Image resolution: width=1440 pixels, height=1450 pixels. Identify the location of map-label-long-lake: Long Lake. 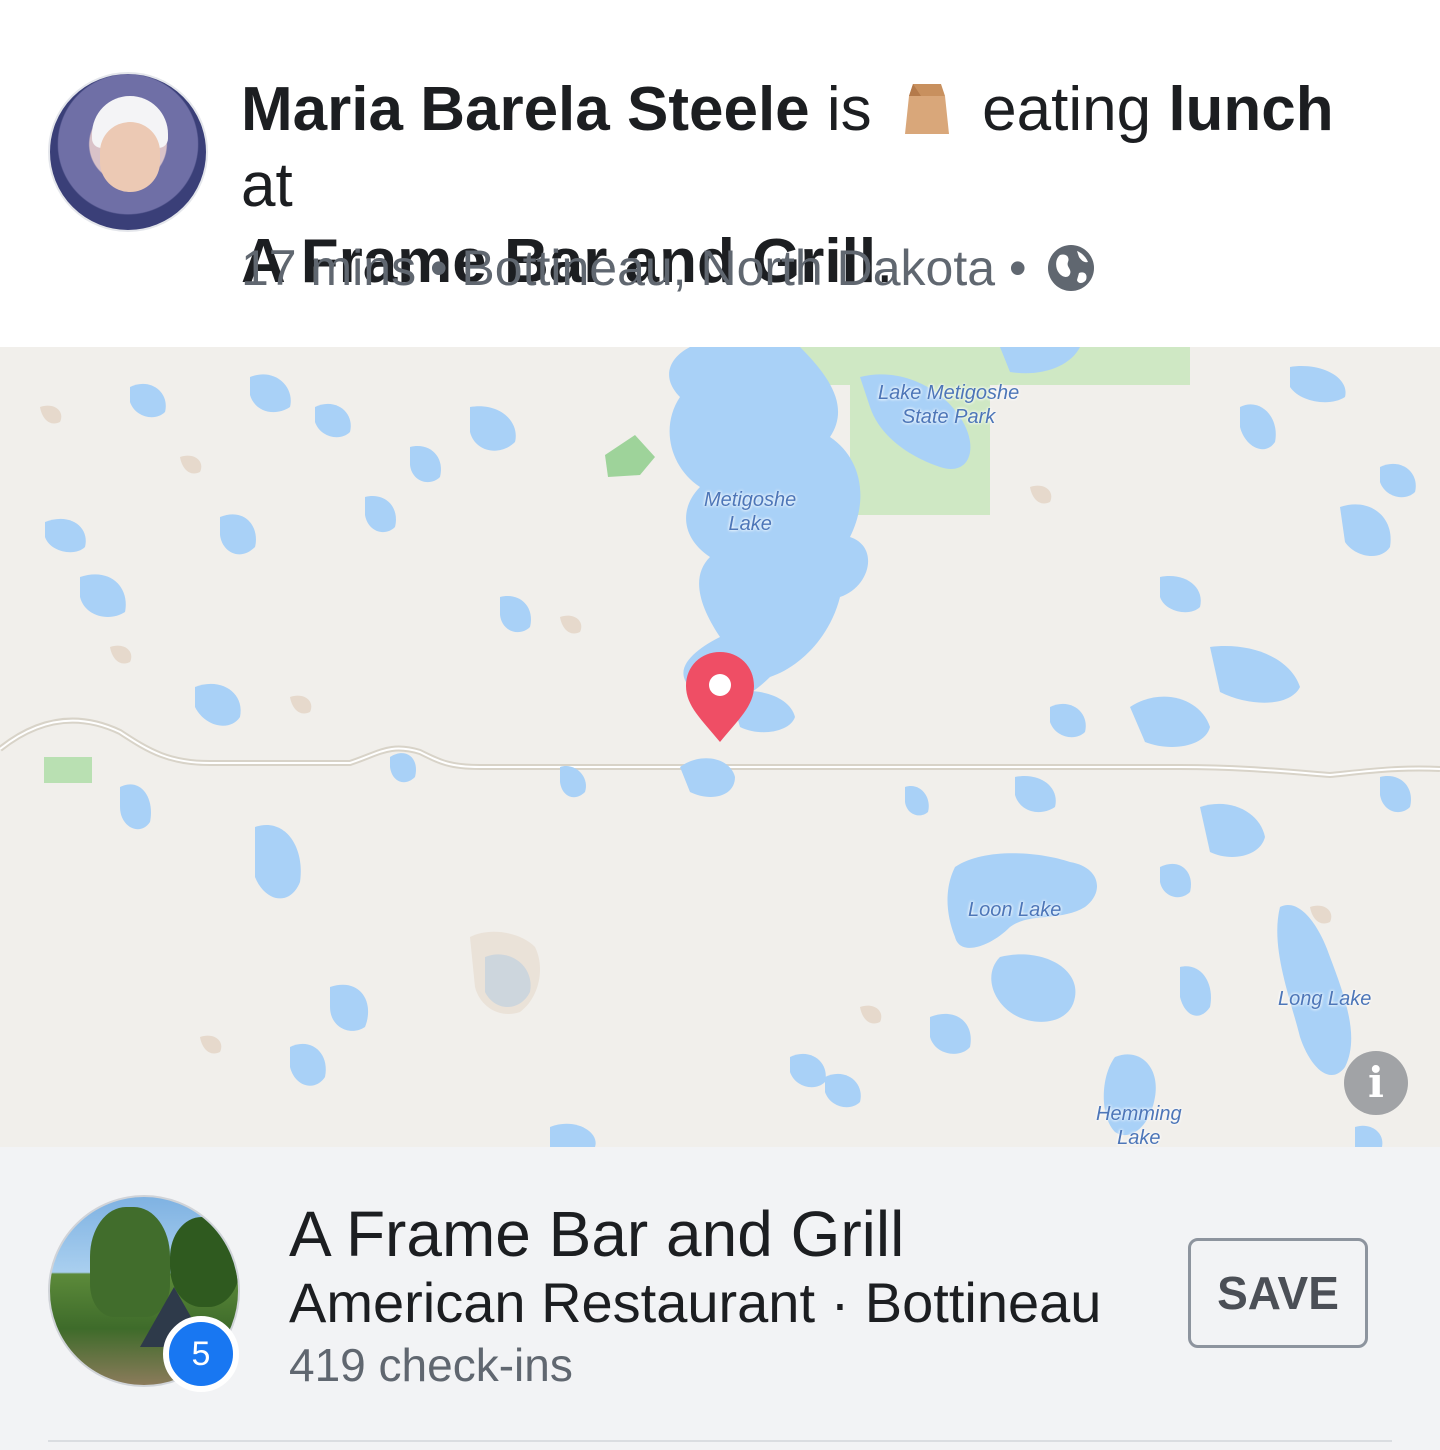
(1325, 999).